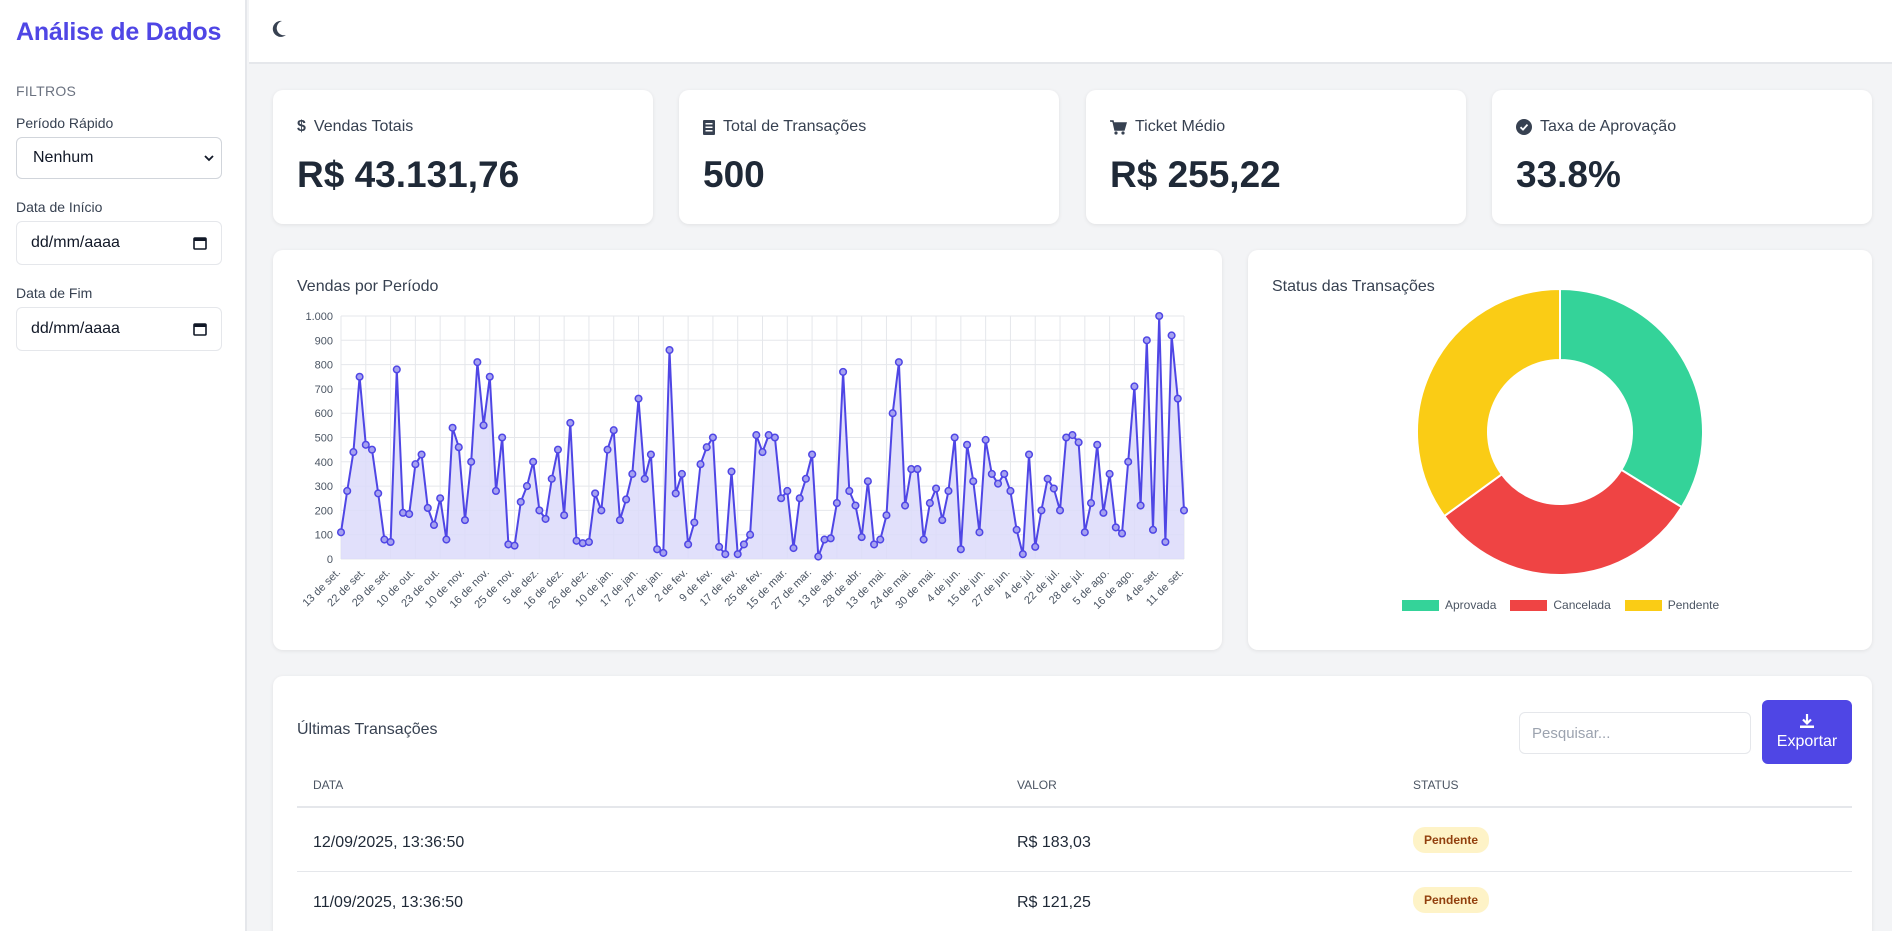 The image size is (1892, 931). Describe the element at coordinates (46, 91) in the screenshot. I see `filters-label: FILTROS` at that location.